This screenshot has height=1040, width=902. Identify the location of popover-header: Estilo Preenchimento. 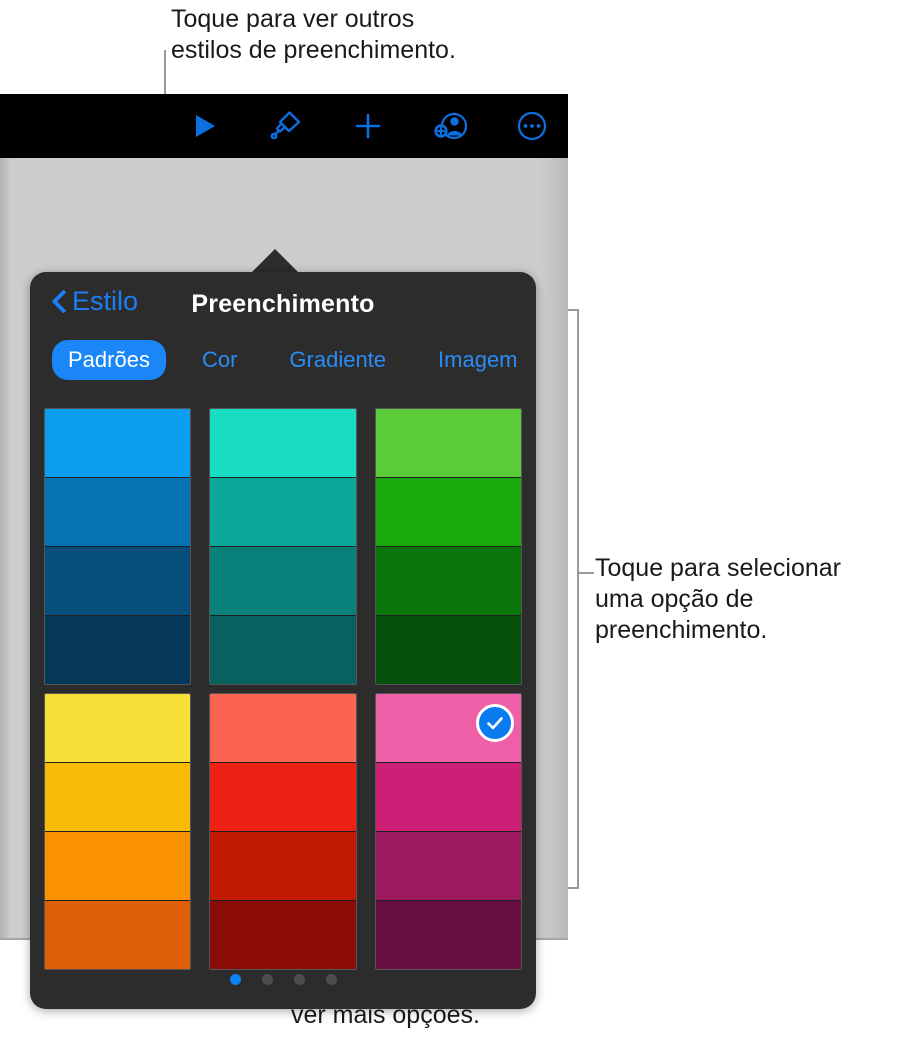
(283, 303).